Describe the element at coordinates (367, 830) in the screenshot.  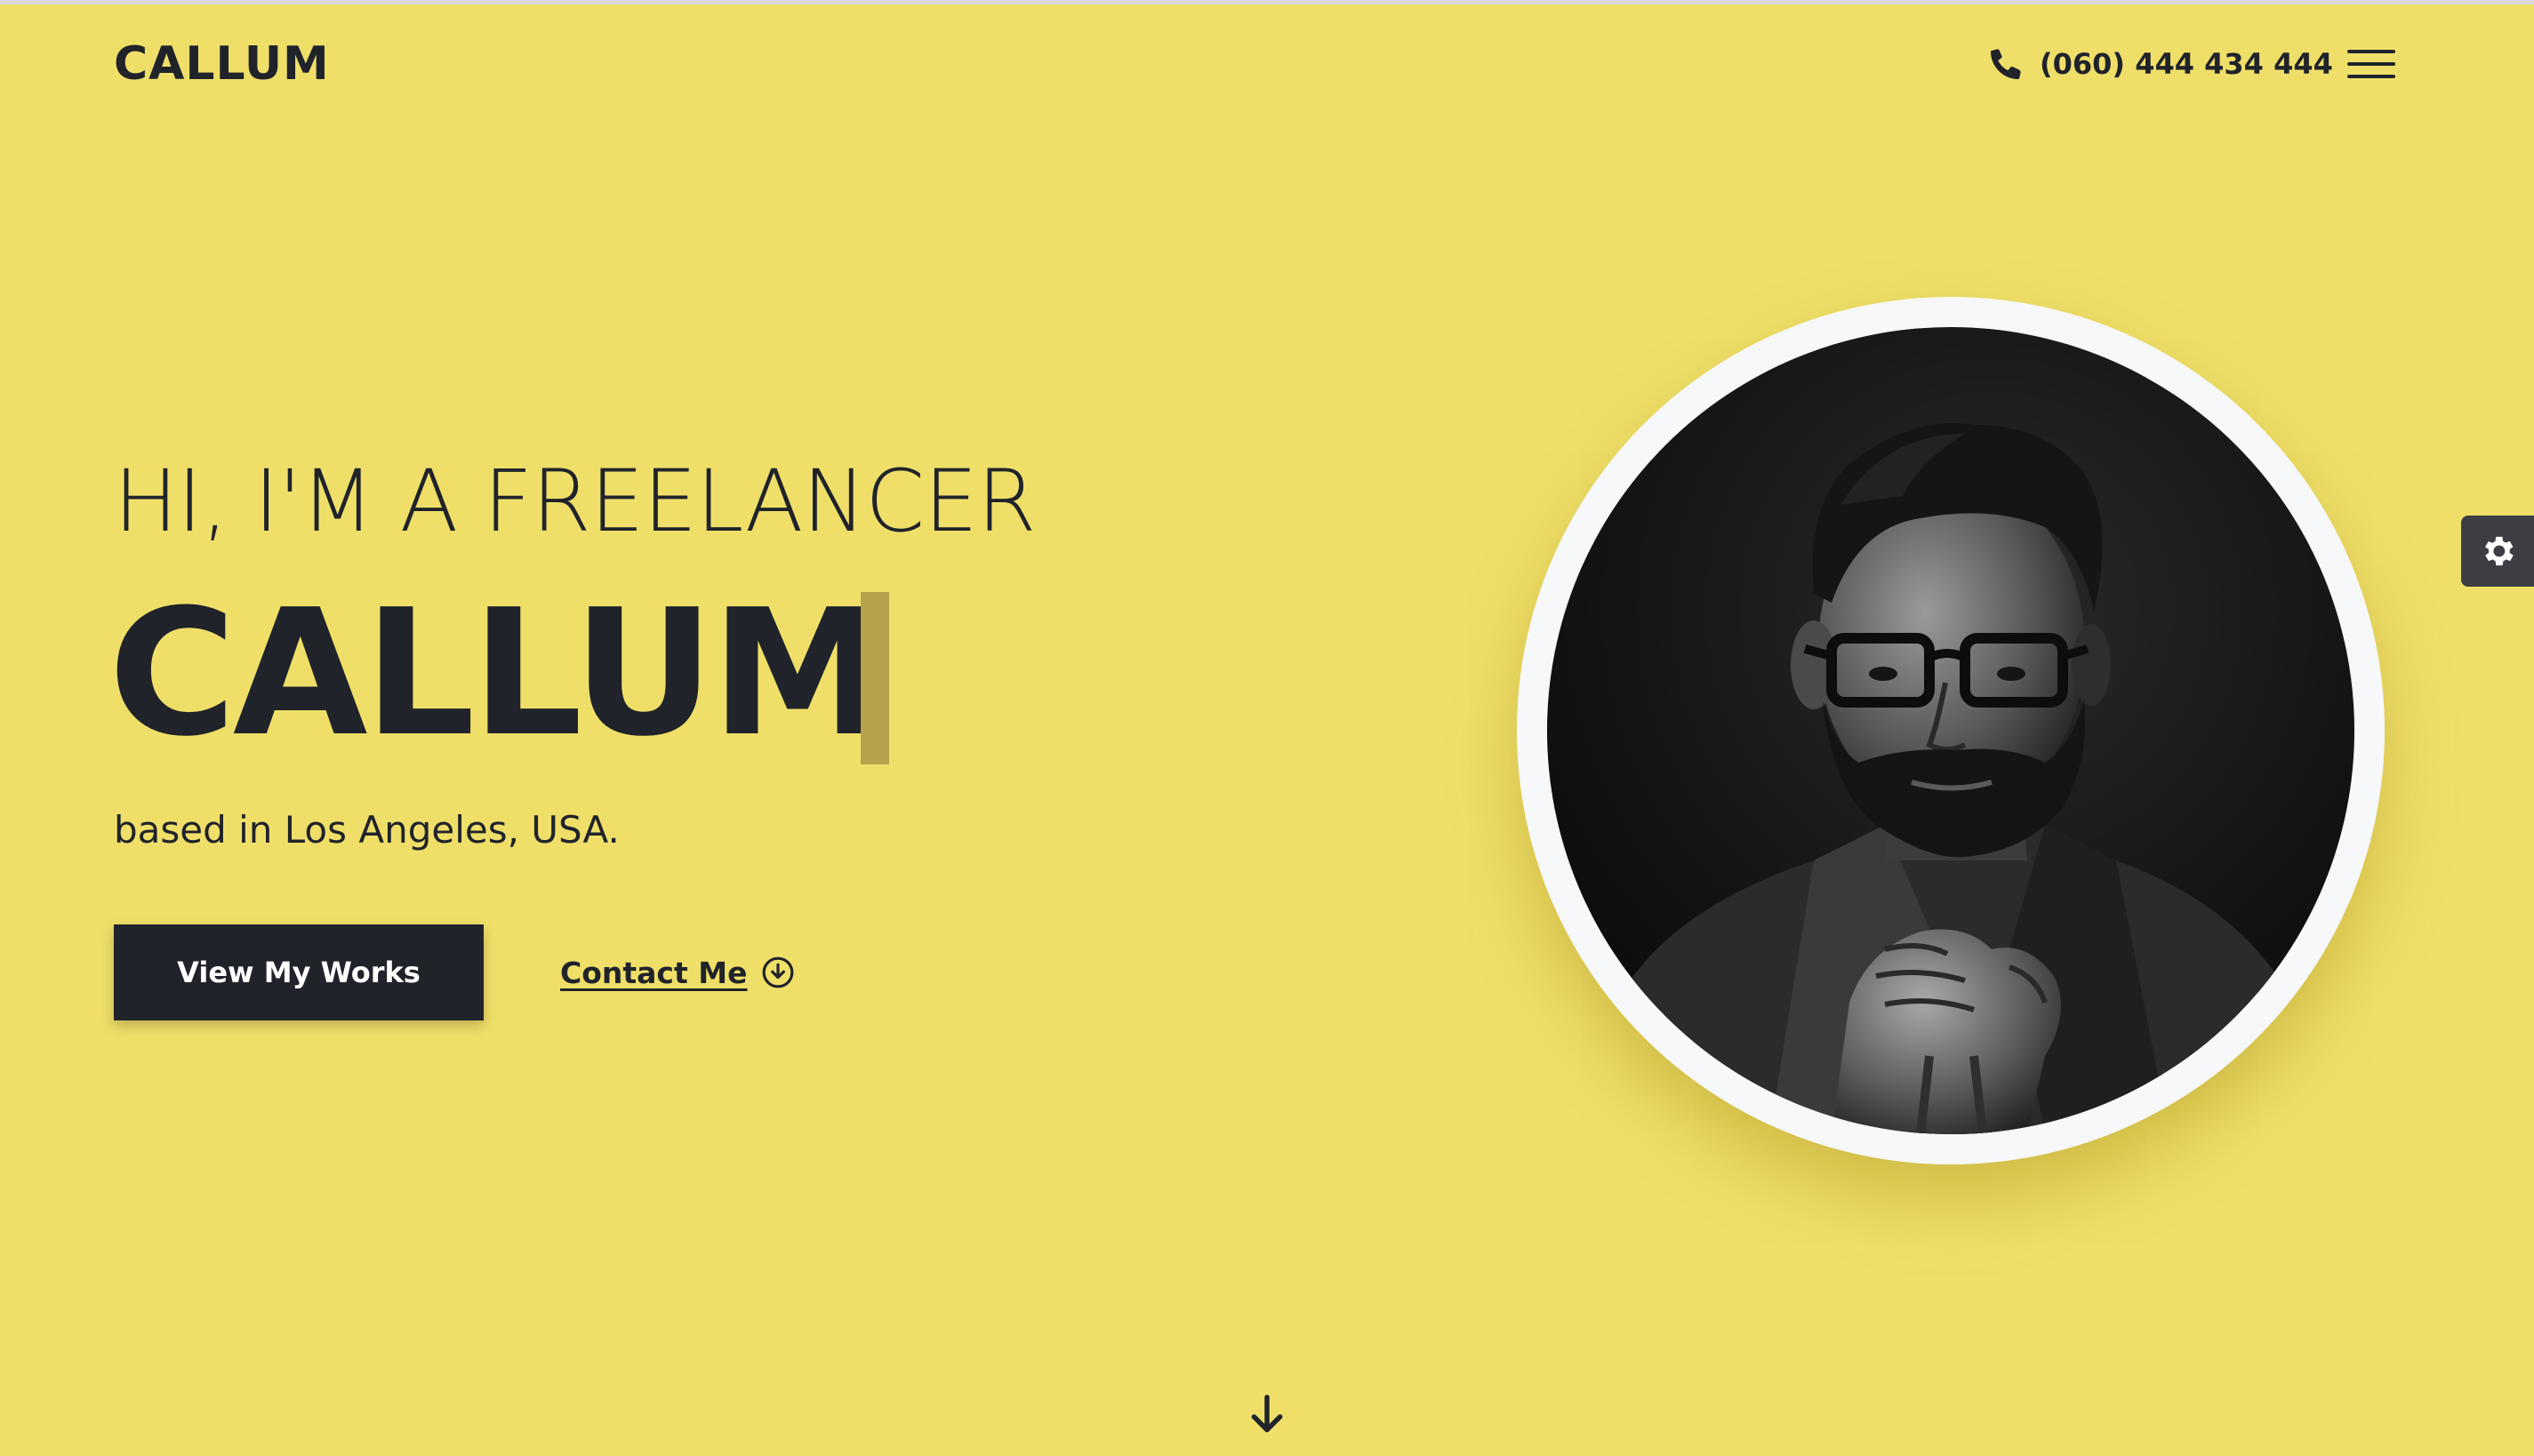
I see `hero-location: based in Los Angeles, USA.` at that location.